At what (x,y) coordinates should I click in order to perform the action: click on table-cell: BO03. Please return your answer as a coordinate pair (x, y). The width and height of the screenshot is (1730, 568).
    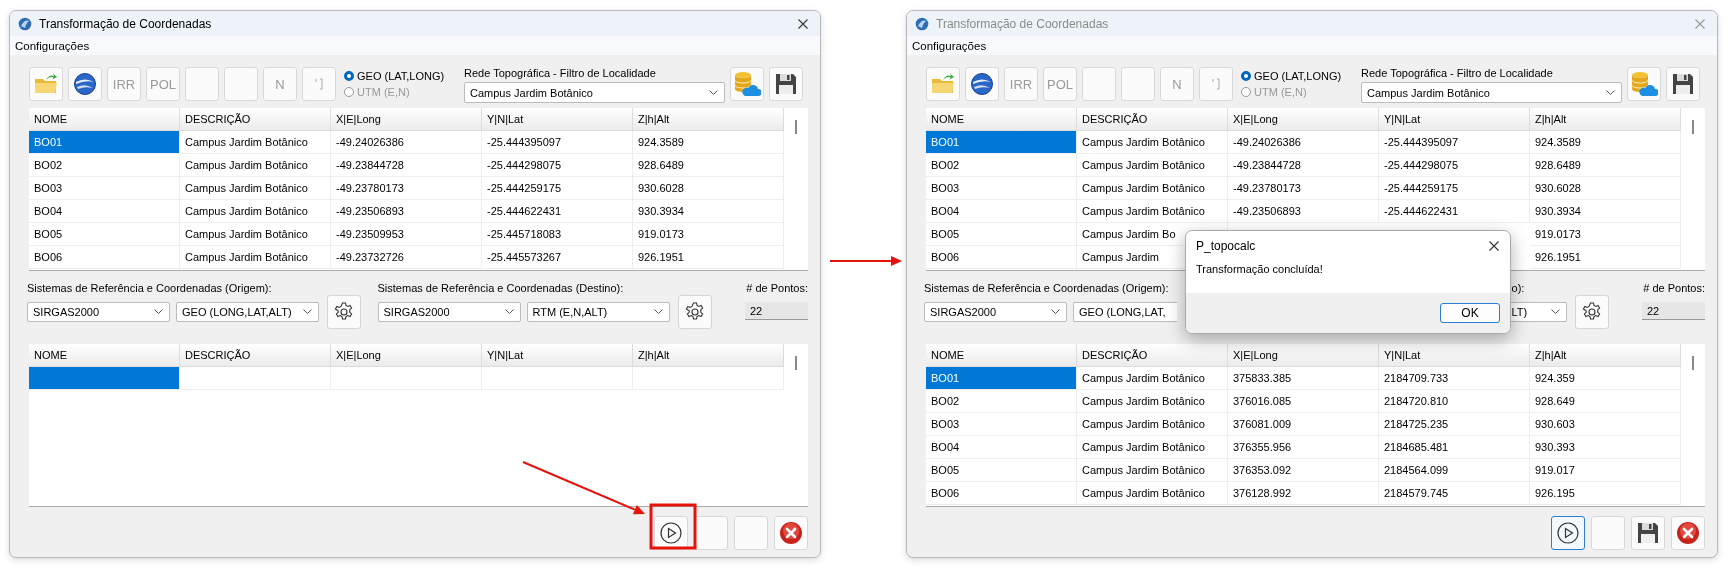
    Looking at the image, I should click on (104, 188).